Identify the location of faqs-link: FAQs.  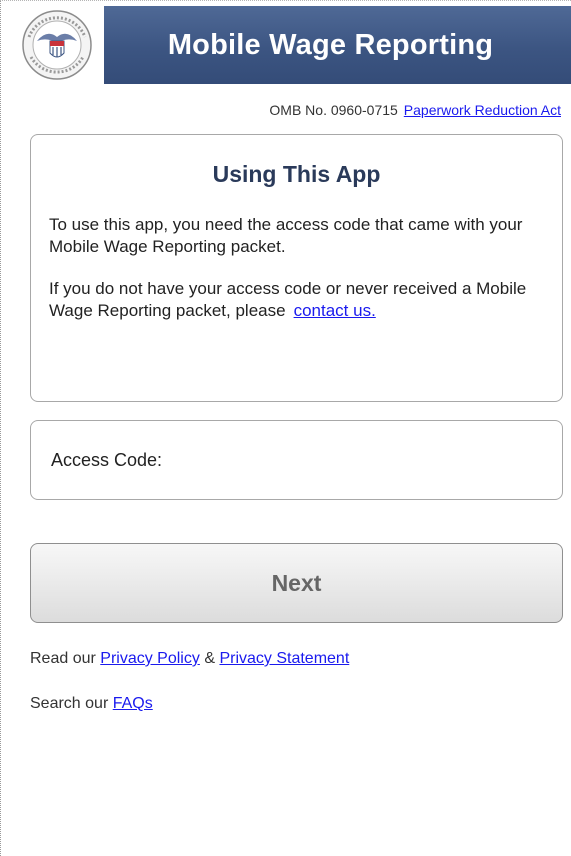
(133, 703).